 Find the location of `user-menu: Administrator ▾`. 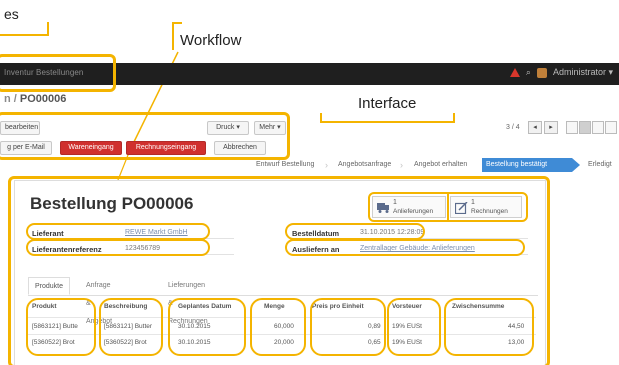

user-menu: Administrator ▾ is located at coordinates (583, 72).